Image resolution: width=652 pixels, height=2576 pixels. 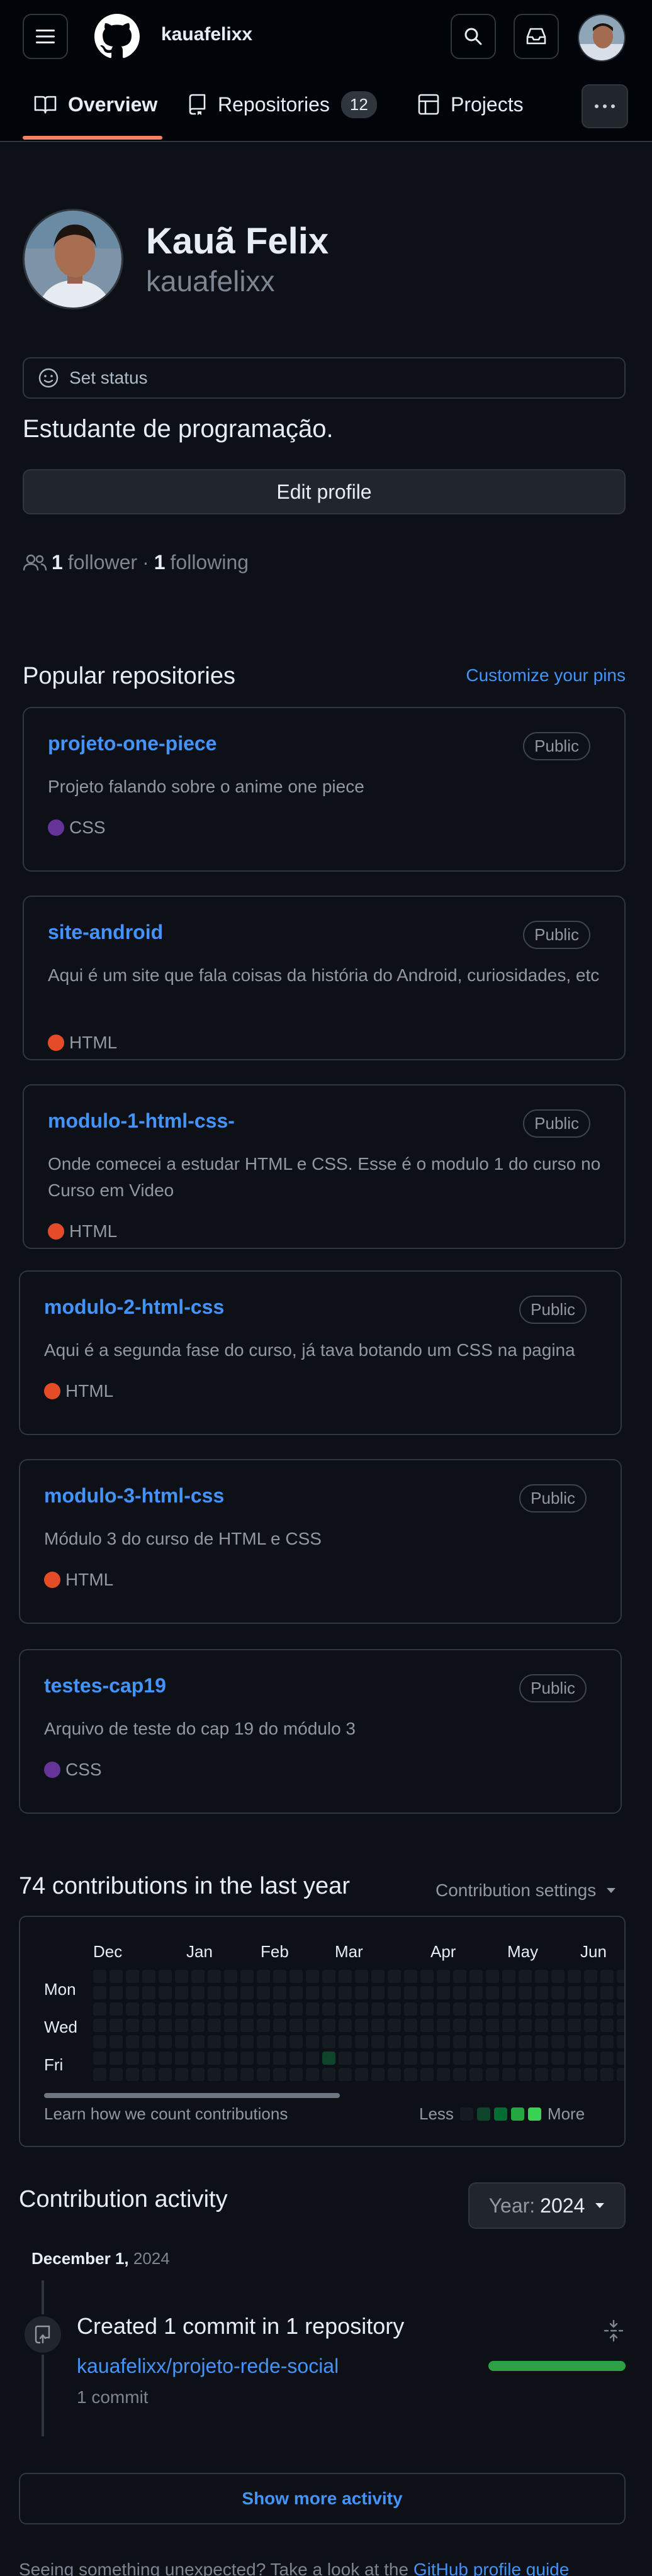 What do you see at coordinates (240, 2326) in the screenshot?
I see `activity-event-title: Created 1 commit in 1 repository` at bounding box center [240, 2326].